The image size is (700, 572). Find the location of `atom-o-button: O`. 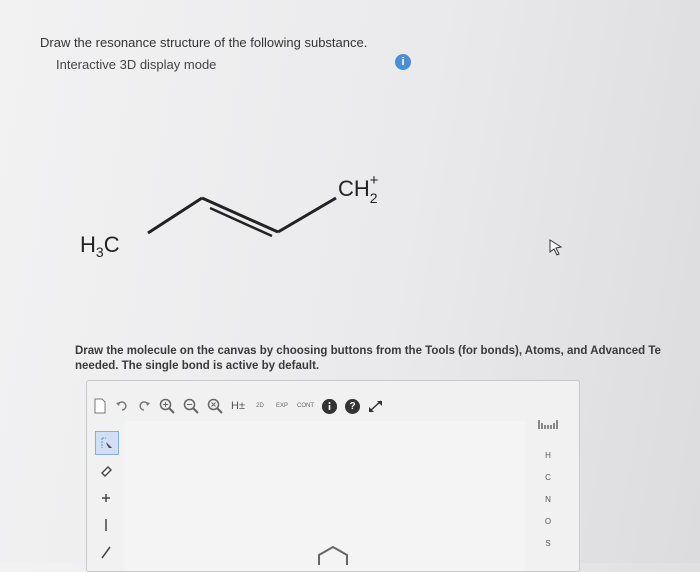

atom-o-button: O is located at coordinates (548, 522).